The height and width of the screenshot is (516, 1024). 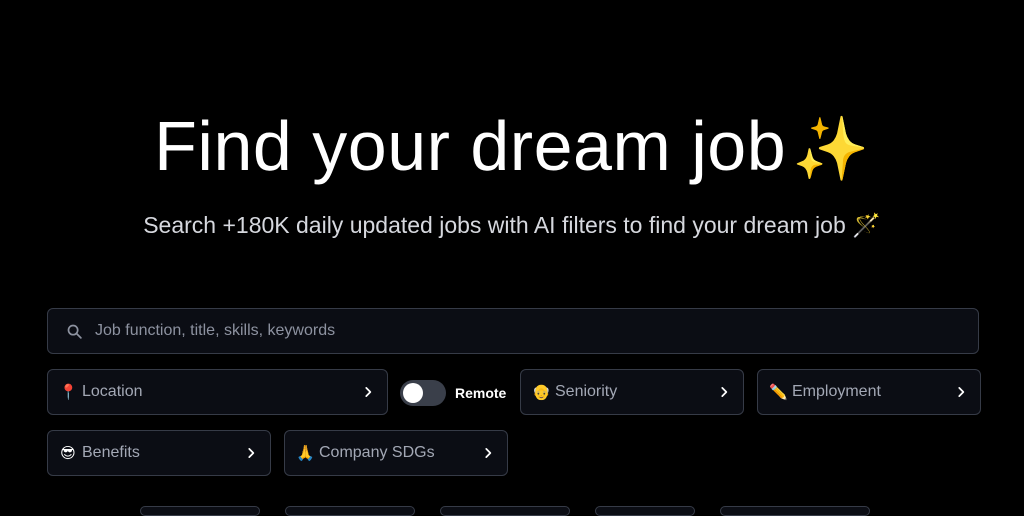 I want to click on sparkles-icon: ✨, so click(x=831, y=149).